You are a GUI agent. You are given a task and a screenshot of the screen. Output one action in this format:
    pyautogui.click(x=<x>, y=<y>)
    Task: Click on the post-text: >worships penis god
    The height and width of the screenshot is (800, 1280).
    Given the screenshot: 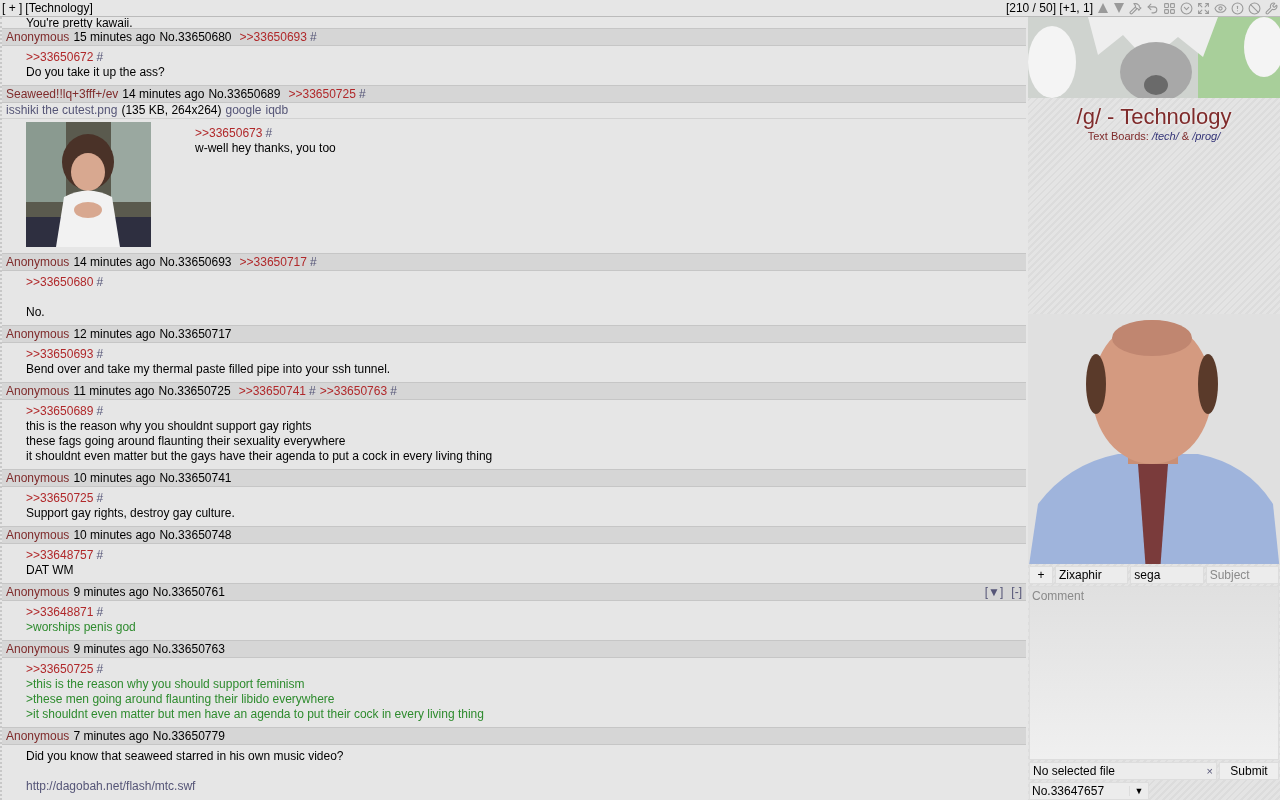 What is the action you would take?
    pyautogui.click(x=81, y=627)
    